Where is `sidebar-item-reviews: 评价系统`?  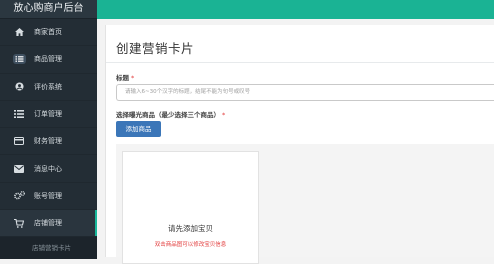
sidebar-item-reviews: 评价系统 is located at coordinates (48, 87).